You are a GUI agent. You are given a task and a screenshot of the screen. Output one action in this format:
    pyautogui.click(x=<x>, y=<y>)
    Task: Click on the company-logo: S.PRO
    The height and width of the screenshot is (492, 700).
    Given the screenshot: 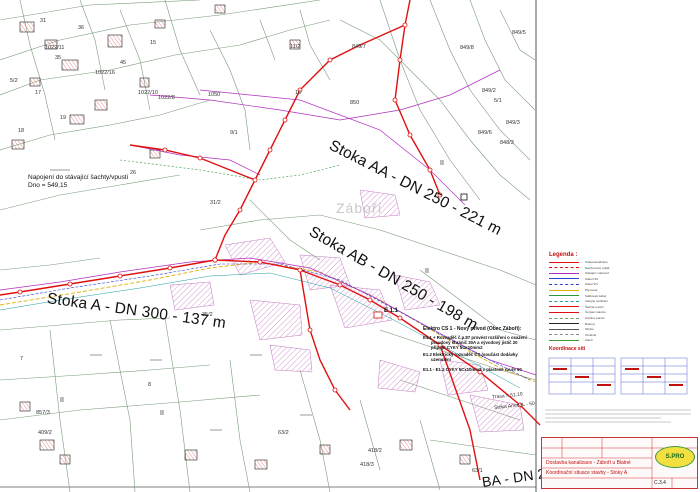 What is the action you would take?
    pyautogui.click(x=675, y=457)
    